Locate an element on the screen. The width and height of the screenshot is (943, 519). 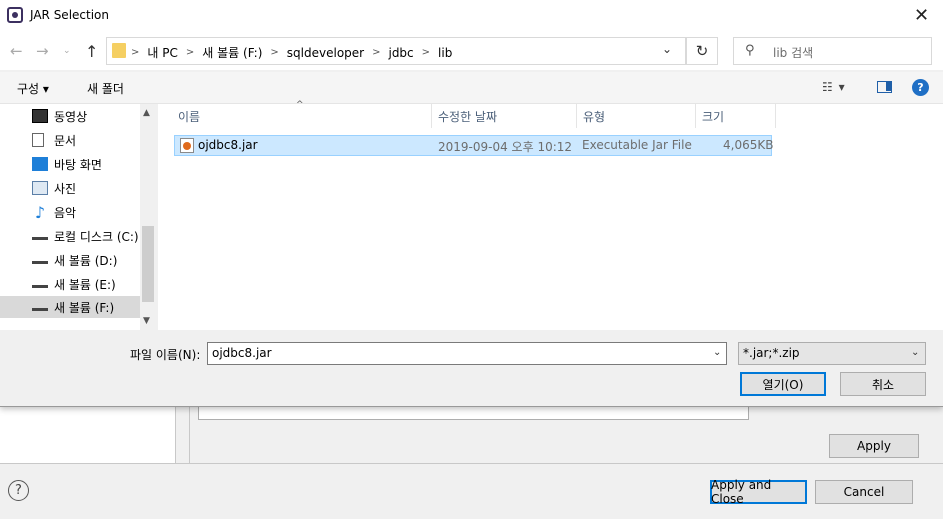
recent-locations-chevron-icon: ⌄ is located at coordinates (67, 51).